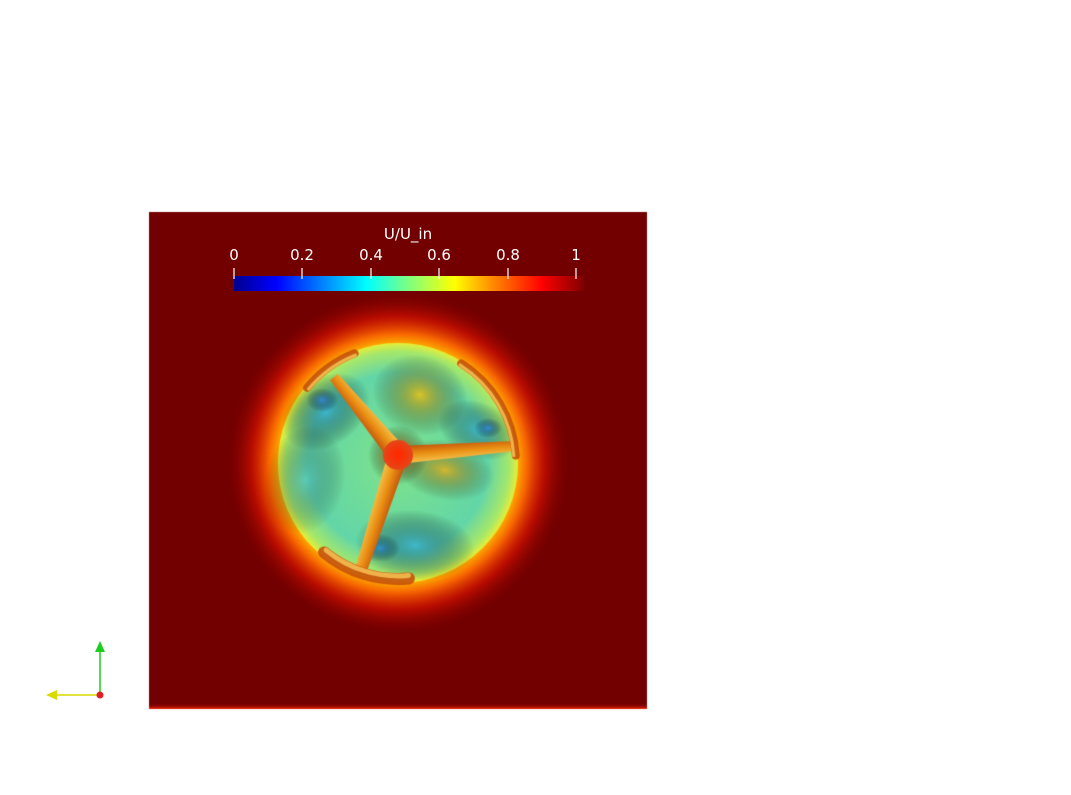 This screenshot has width=1071, height=795. I want to click on scalar-bar, so click(409, 283).